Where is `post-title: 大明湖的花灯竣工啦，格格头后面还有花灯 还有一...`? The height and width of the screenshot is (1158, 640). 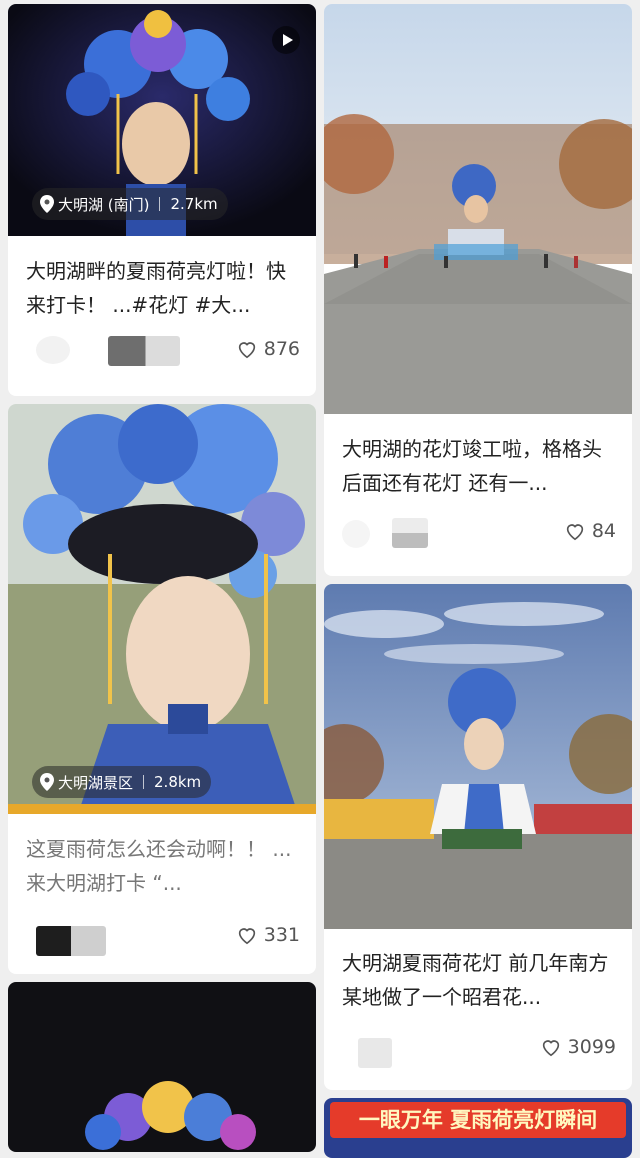
post-title: 大明湖的花灯竣工啦，格格头后面还有花灯 还有一... is located at coordinates (480, 466).